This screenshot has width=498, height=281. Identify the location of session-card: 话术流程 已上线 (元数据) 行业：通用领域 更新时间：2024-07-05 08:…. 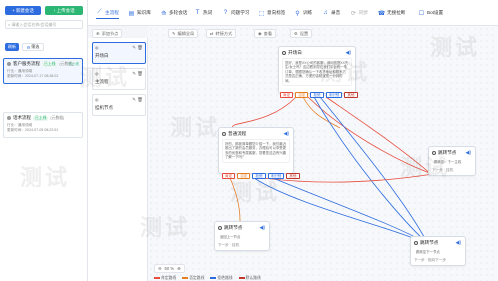
(43, 125).